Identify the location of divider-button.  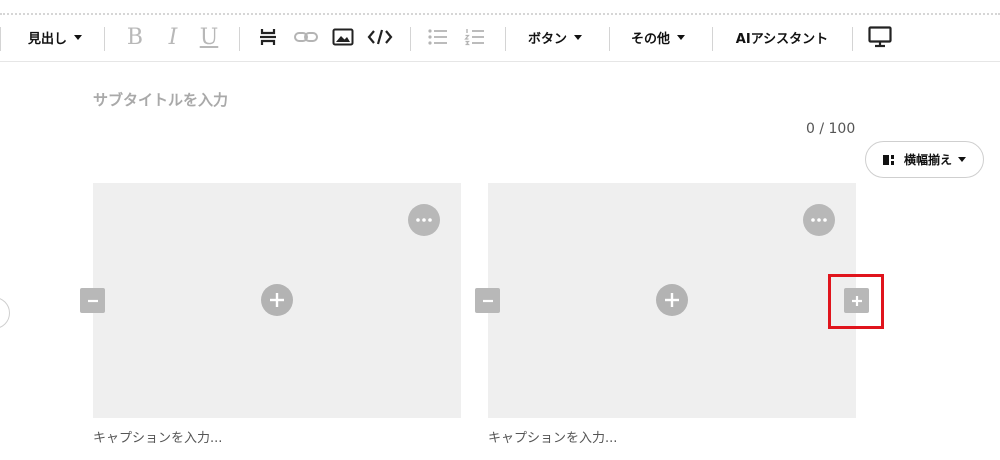
(268, 37).